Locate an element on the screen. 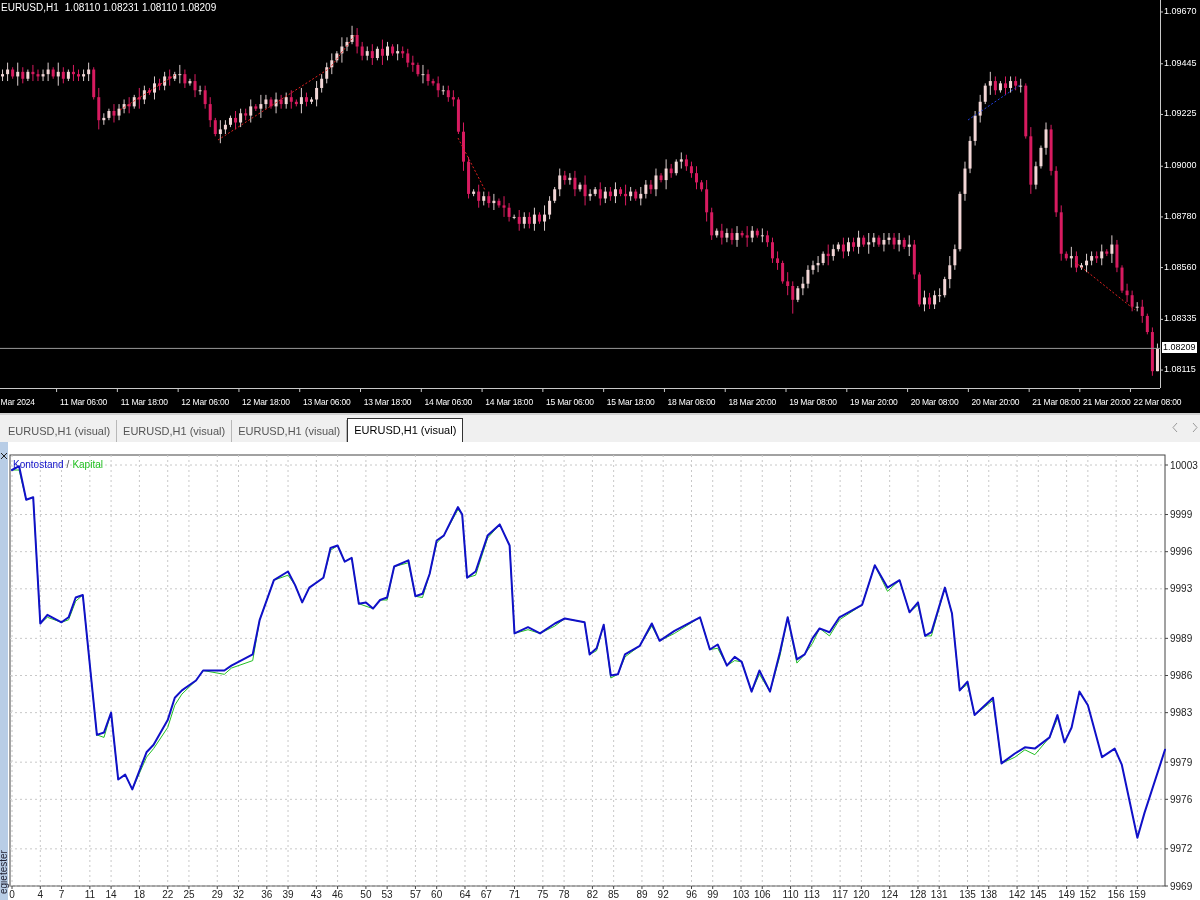 This screenshot has width=1200, height=900. x-tick-label: 78 is located at coordinates (564, 894).